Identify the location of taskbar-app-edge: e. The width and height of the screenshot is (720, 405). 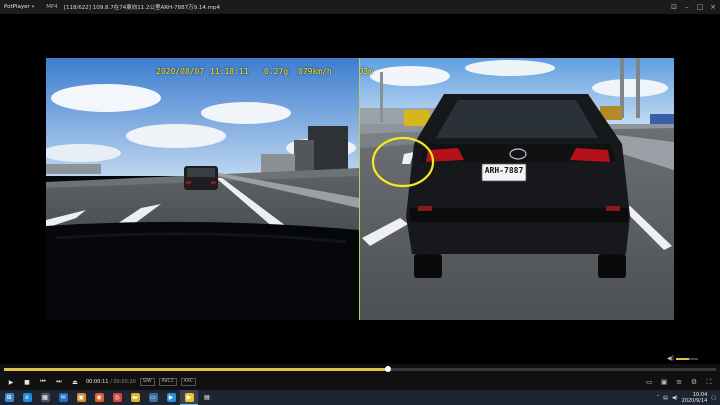
(27, 397).